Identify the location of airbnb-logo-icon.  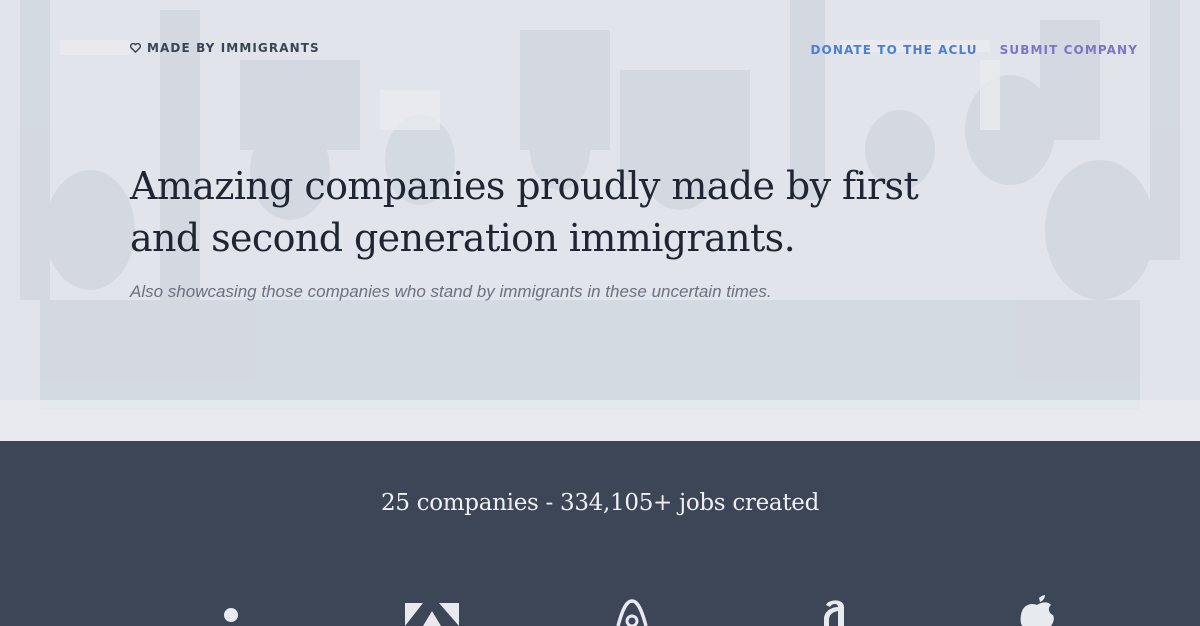
(632, 610).